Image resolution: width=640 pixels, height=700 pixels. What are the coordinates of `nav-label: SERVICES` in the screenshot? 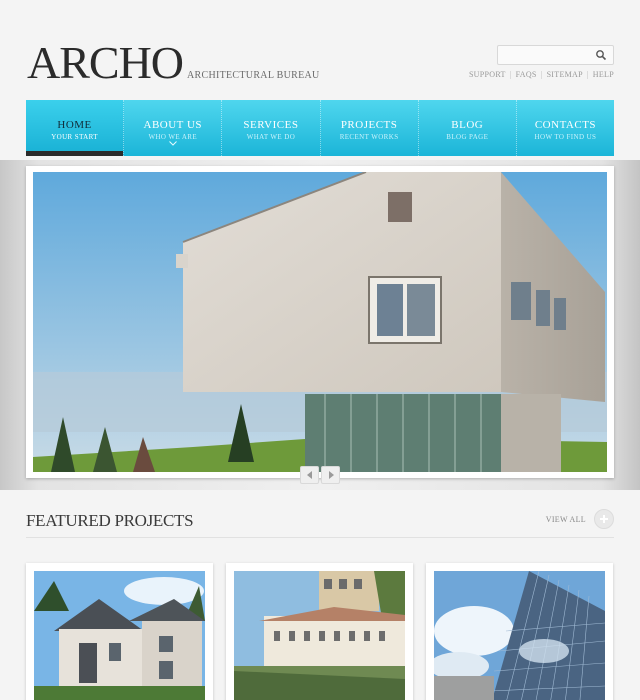 It's located at (271, 125).